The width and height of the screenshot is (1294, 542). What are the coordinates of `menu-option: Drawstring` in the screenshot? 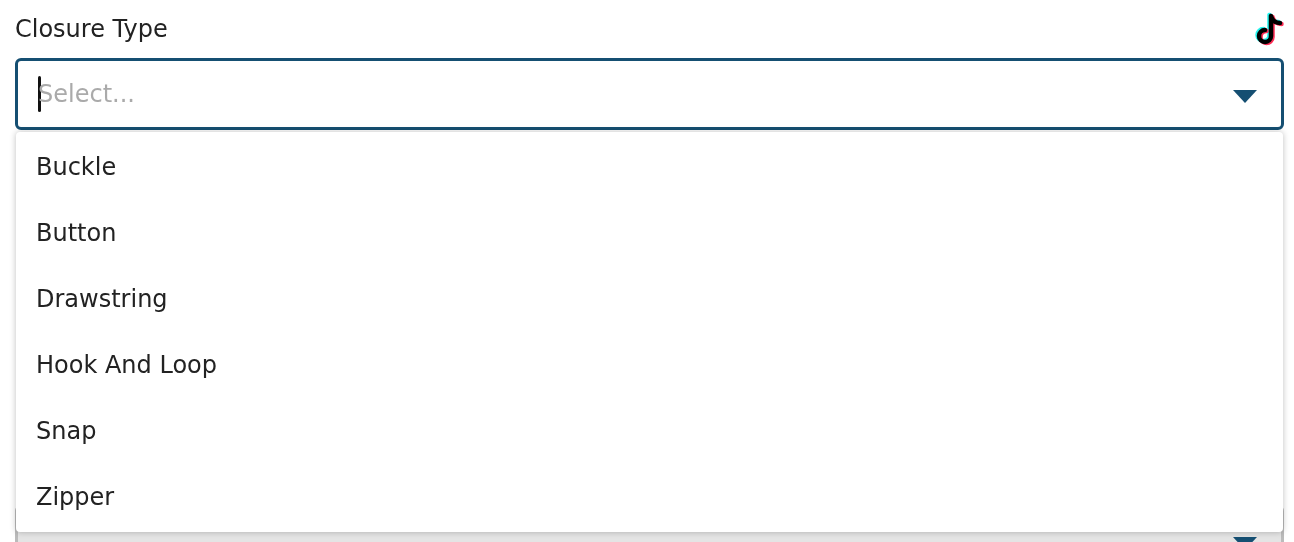 It's located at (649, 299).